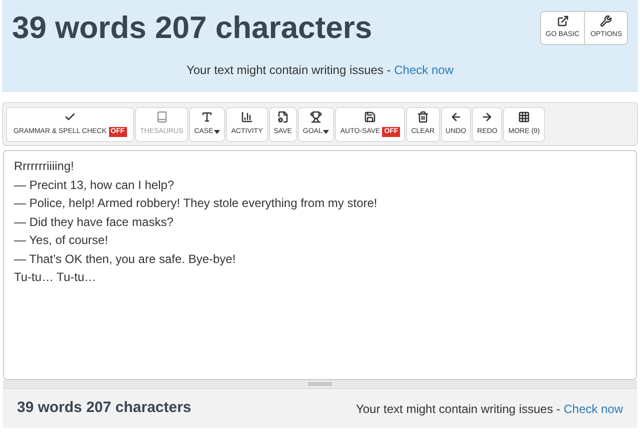 The width and height of the screenshot is (640, 432). I want to click on editor-line: — Yes, of course!, so click(62, 240).